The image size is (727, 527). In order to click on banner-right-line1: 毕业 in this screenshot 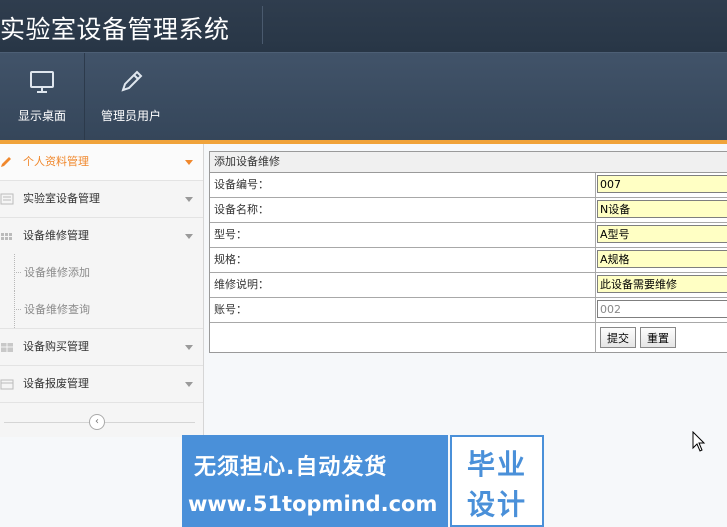, I will do `click(496, 464)`.